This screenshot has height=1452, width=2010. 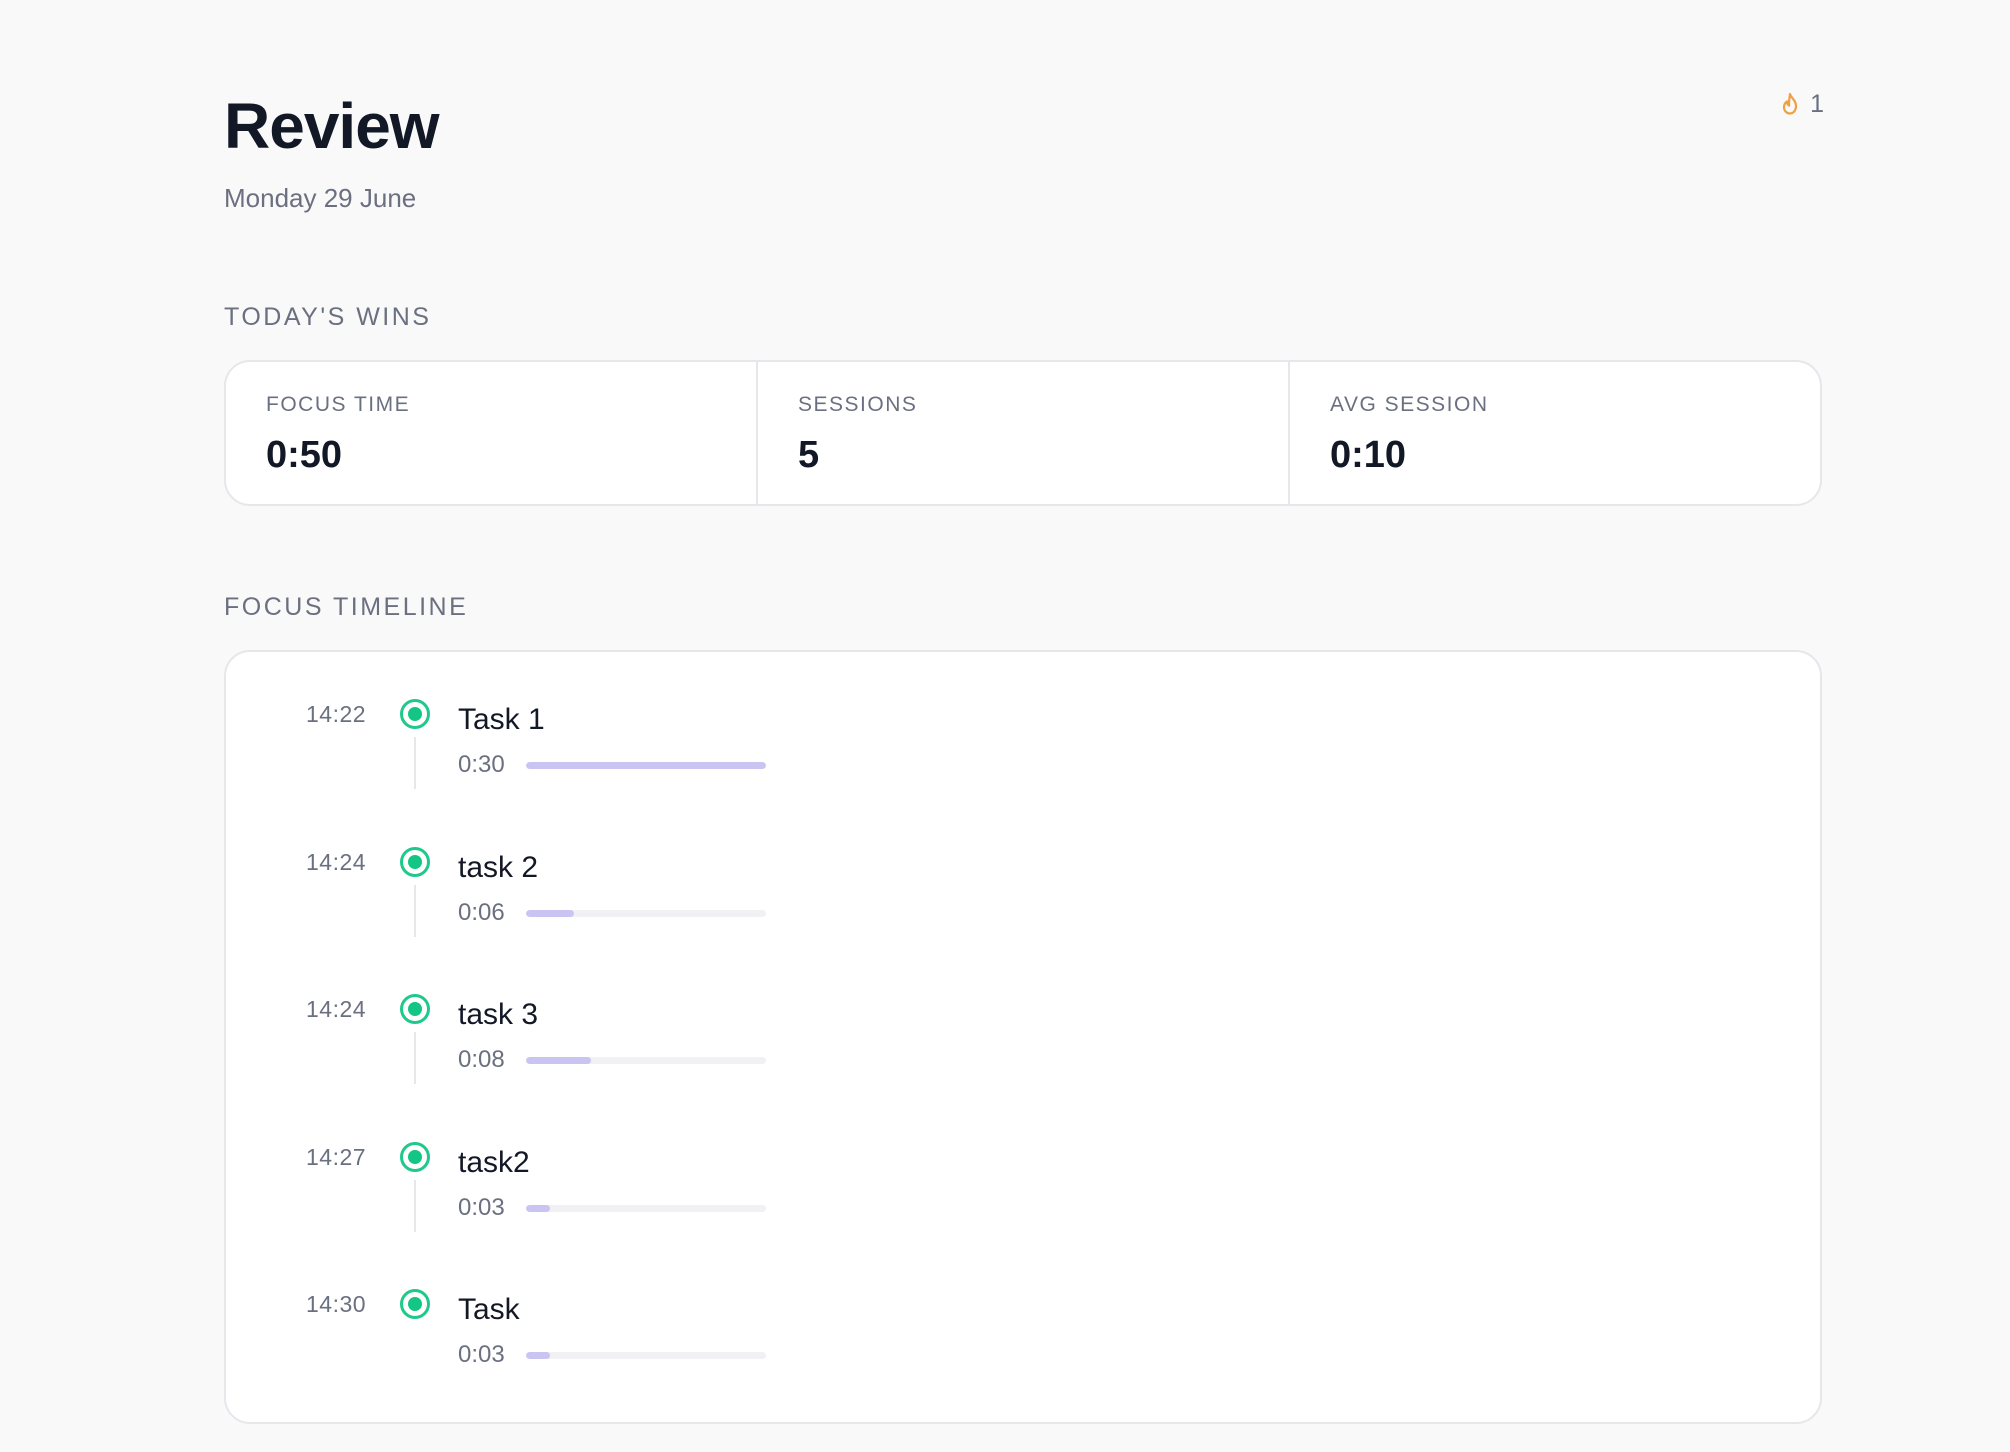 What do you see at coordinates (1409, 404) in the screenshot?
I see `stat-label: AVG SESSION` at bounding box center [1409, 404].